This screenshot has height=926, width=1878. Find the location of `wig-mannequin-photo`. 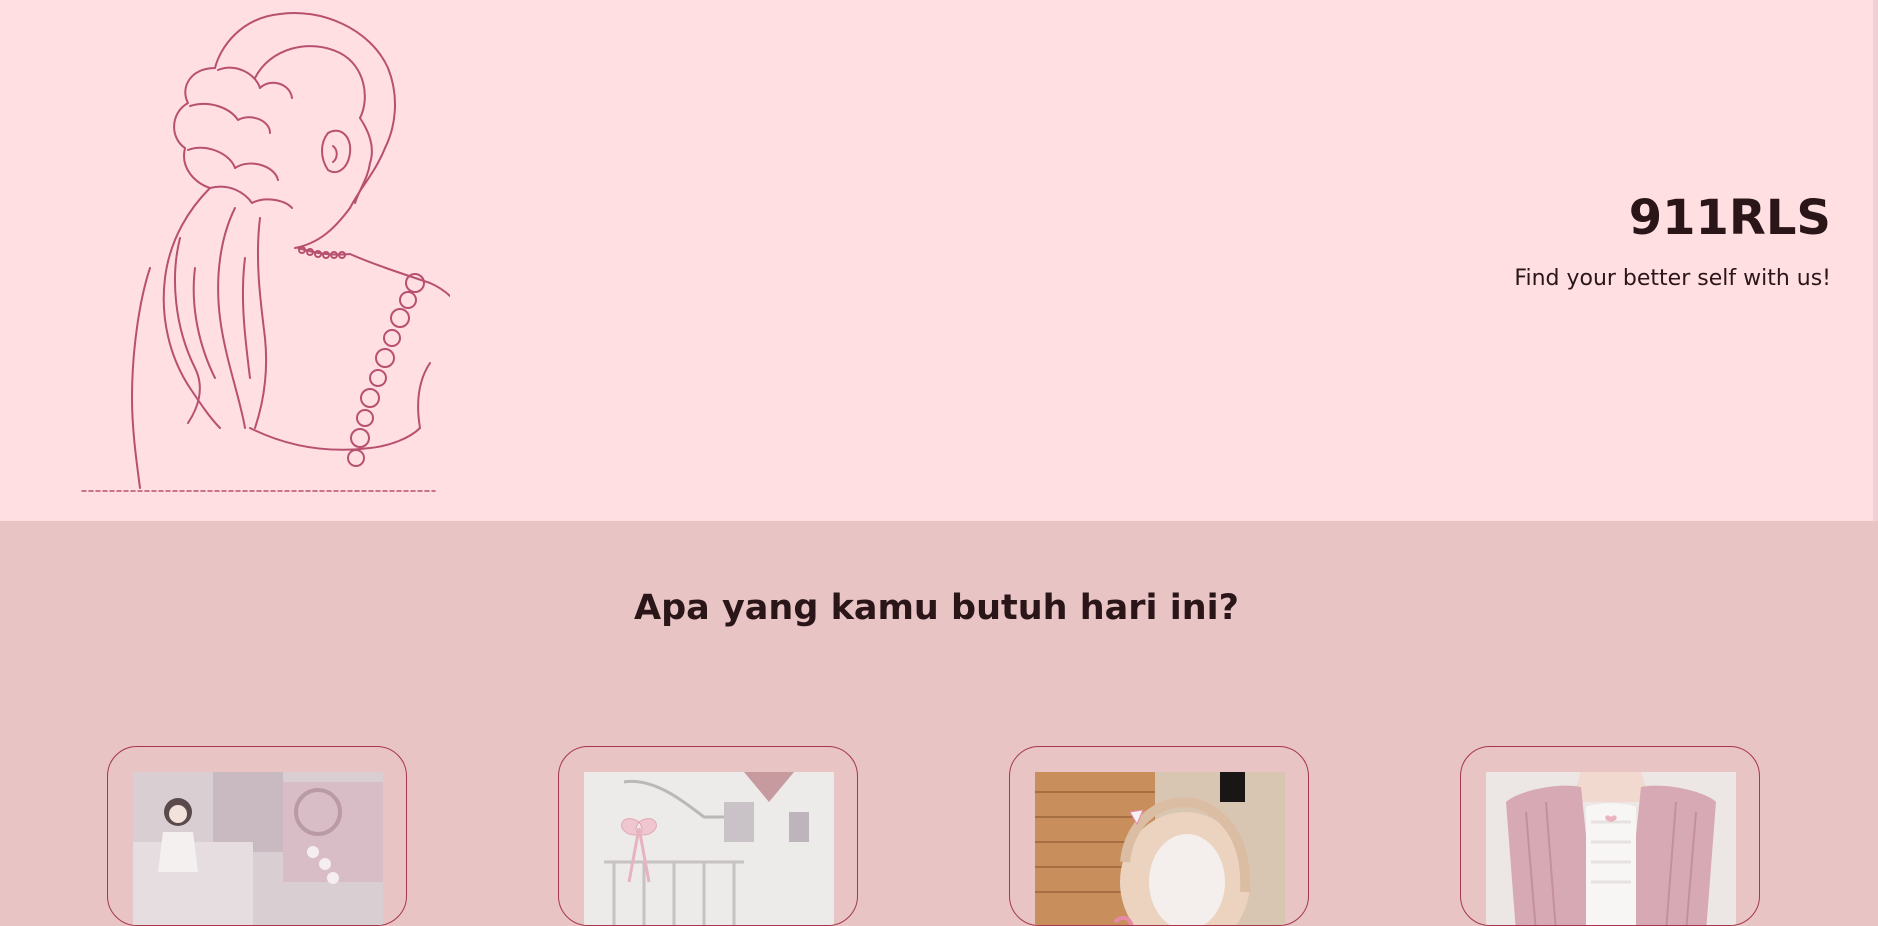

wig-mannequin-photo is located at coordinates (1160, 848).